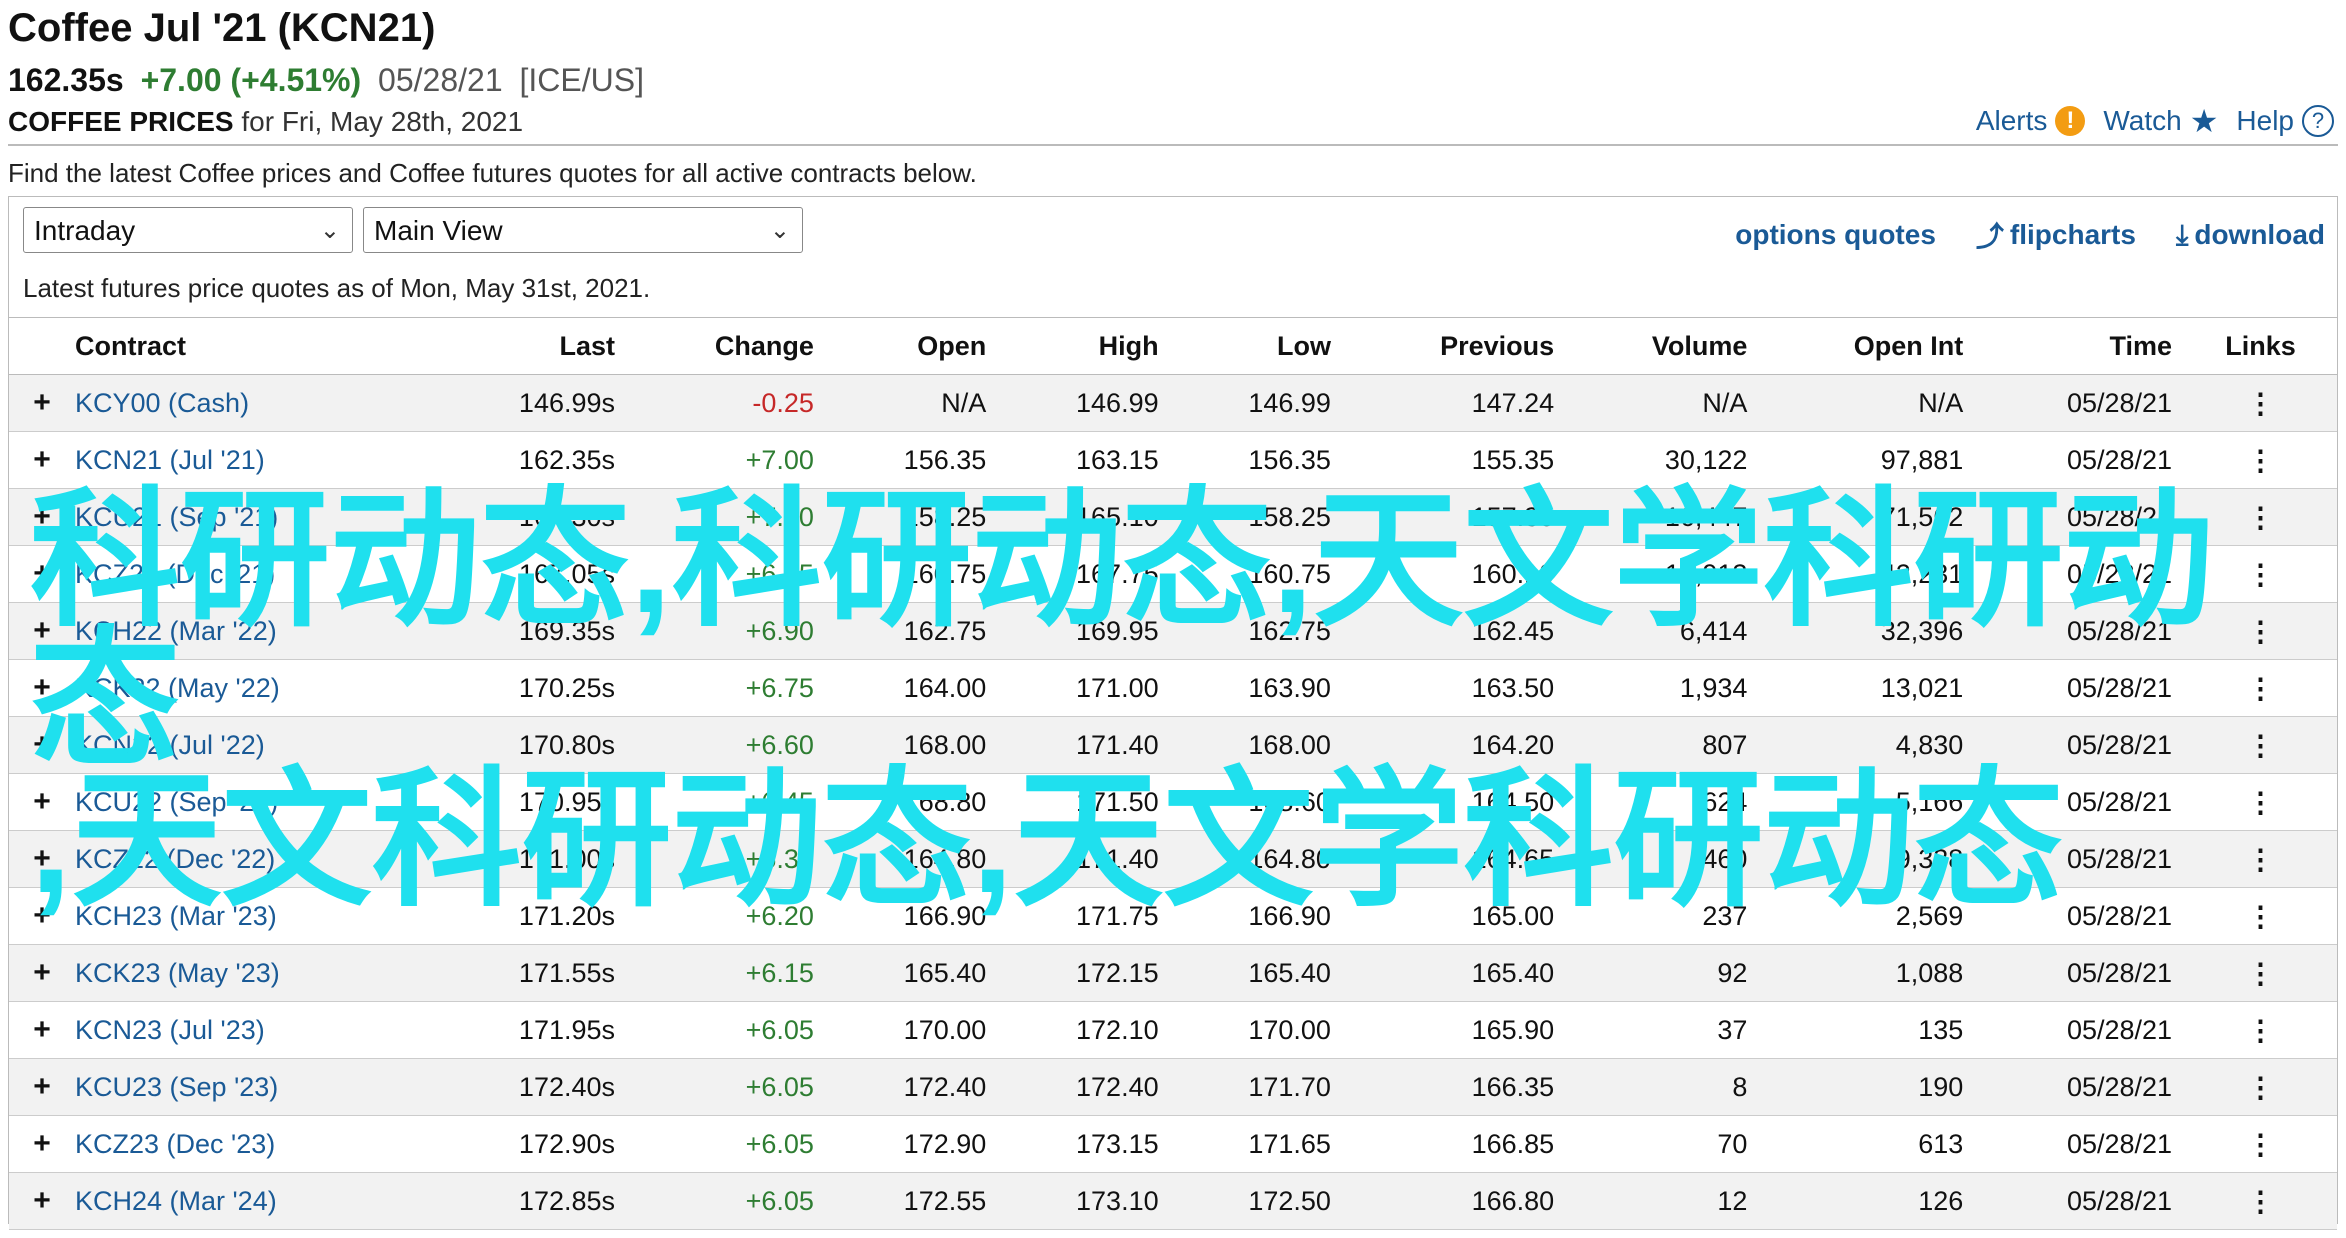 Image resolution: width=2346 pixels, height=1238 pixels. What do you see at coordinates (726, 916) in the screenshot?
I see `change-cell: +6.20` at bounding box center [726, 916].